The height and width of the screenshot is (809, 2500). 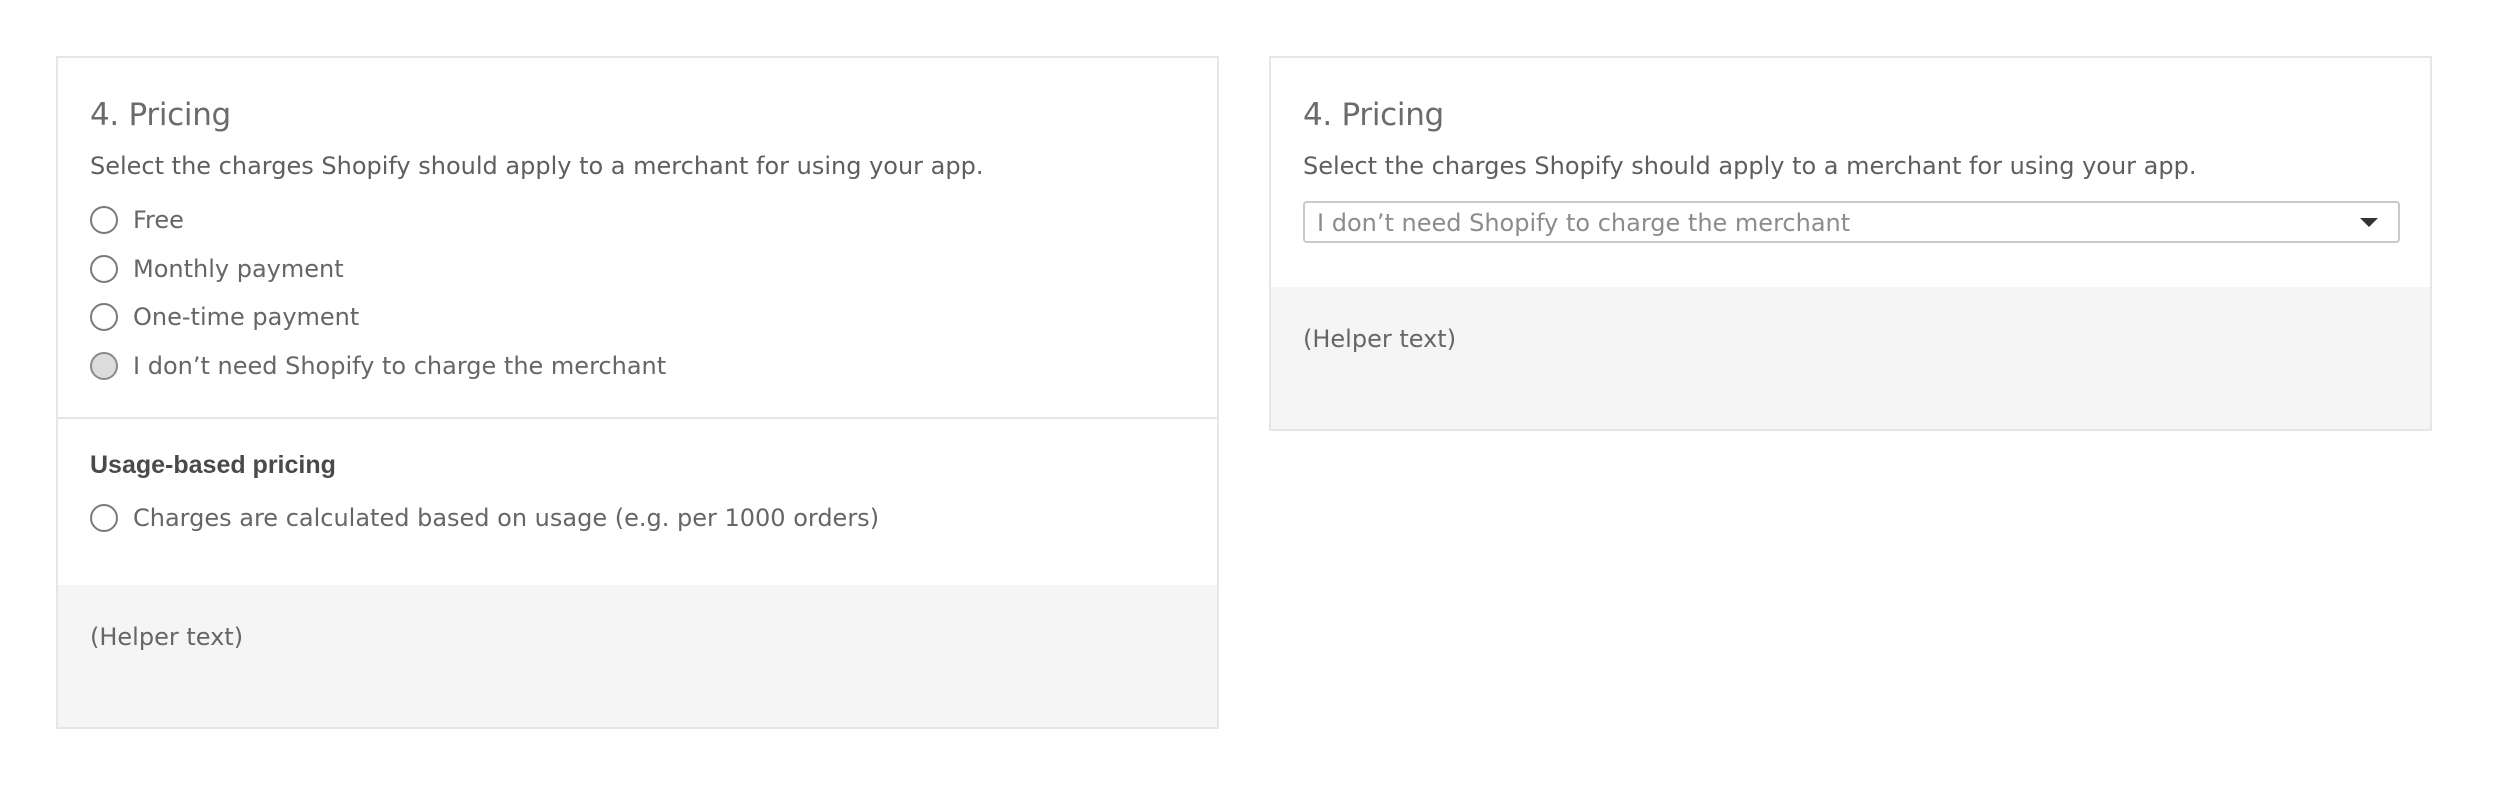 I want to click on radio-option-monthly: Monthly payment, so click(x=217, y=269).